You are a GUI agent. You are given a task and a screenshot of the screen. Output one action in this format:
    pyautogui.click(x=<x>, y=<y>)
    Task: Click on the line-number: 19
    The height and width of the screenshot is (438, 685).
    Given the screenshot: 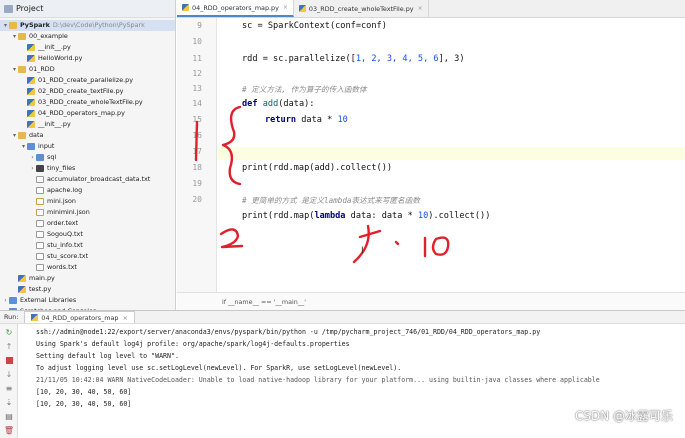 What is the action you would take?
    pyautogui.click(x=197, y=183)
    